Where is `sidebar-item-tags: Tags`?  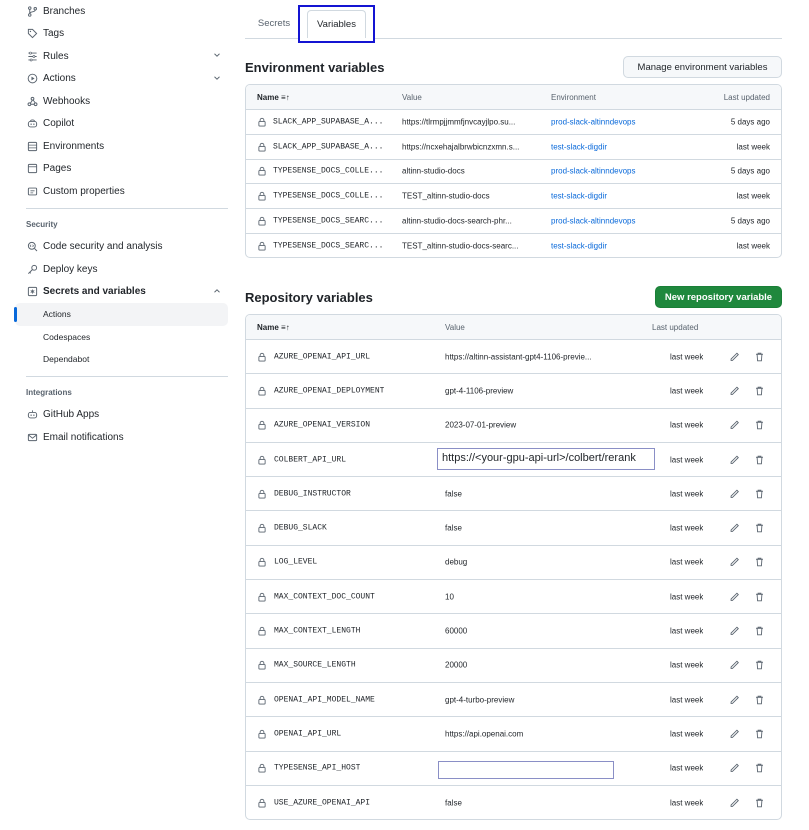 sidebar-item-tags: Tags is located at coordinates (121, 34).